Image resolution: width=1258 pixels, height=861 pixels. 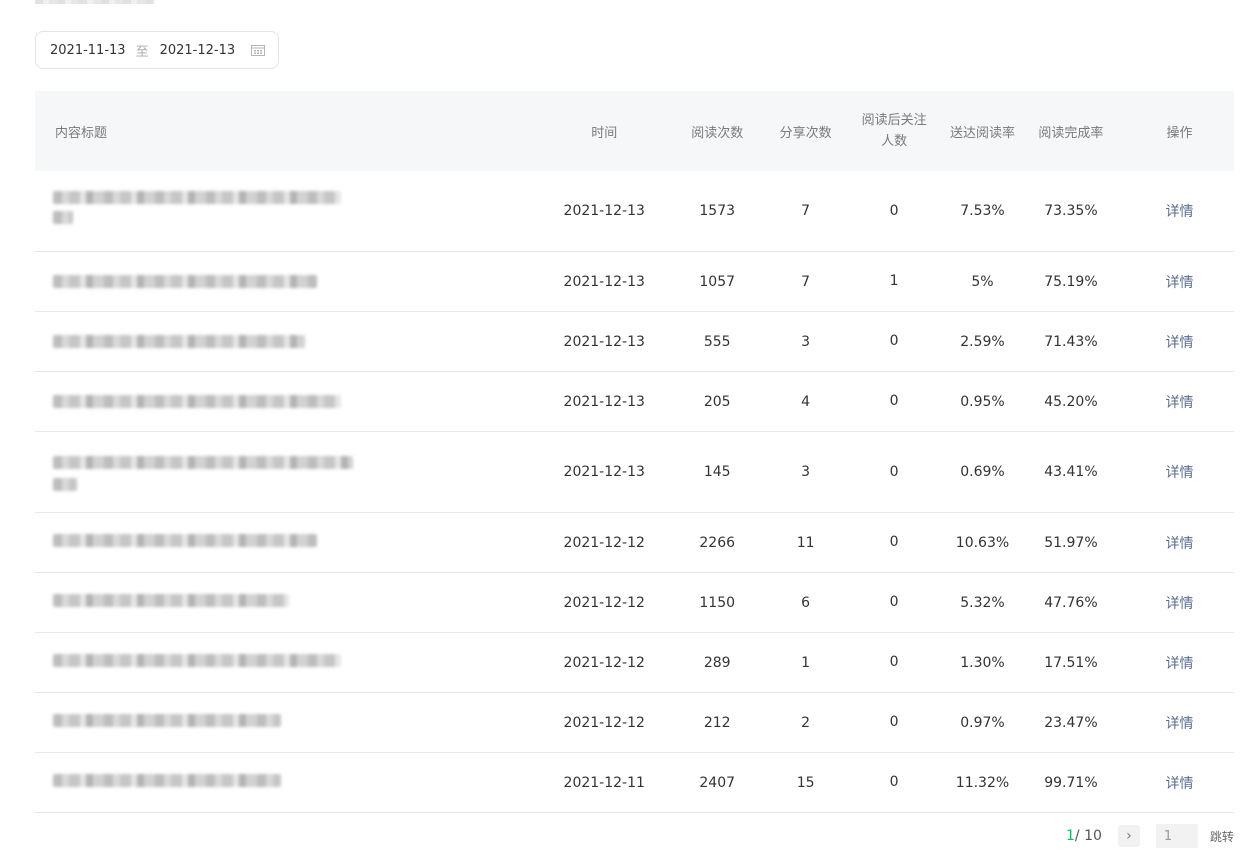 I want to click on cell-shares: 6, so click(x=806, y=602).